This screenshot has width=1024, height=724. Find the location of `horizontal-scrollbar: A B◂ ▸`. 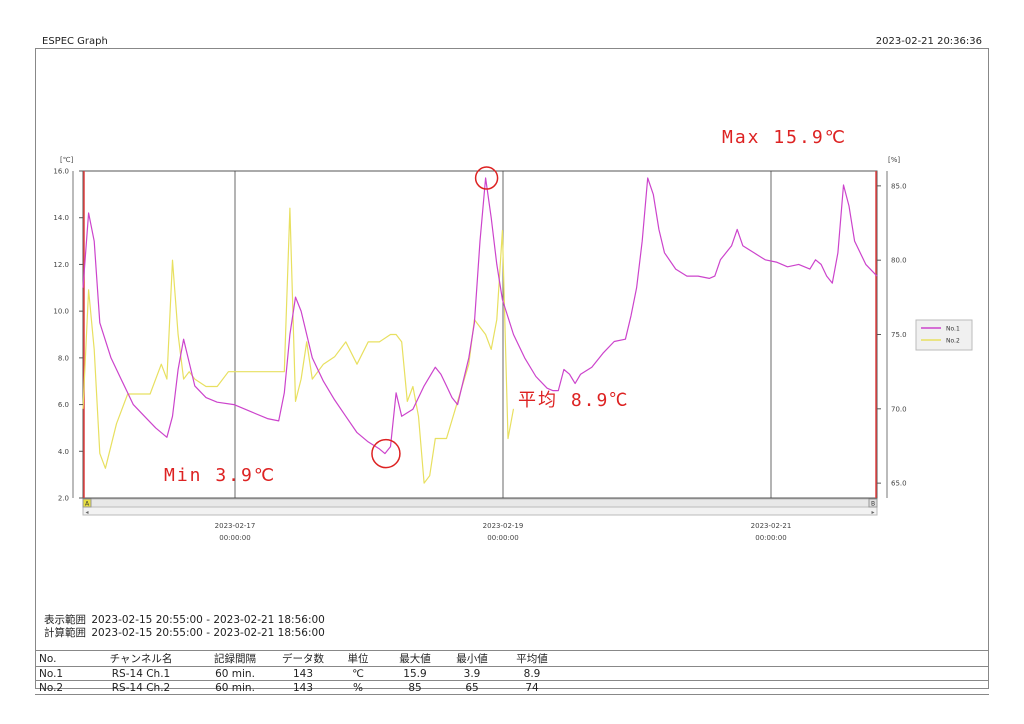

horizontal-scrollbar: A B◂ ▸ is located at coordinates (480, 507).